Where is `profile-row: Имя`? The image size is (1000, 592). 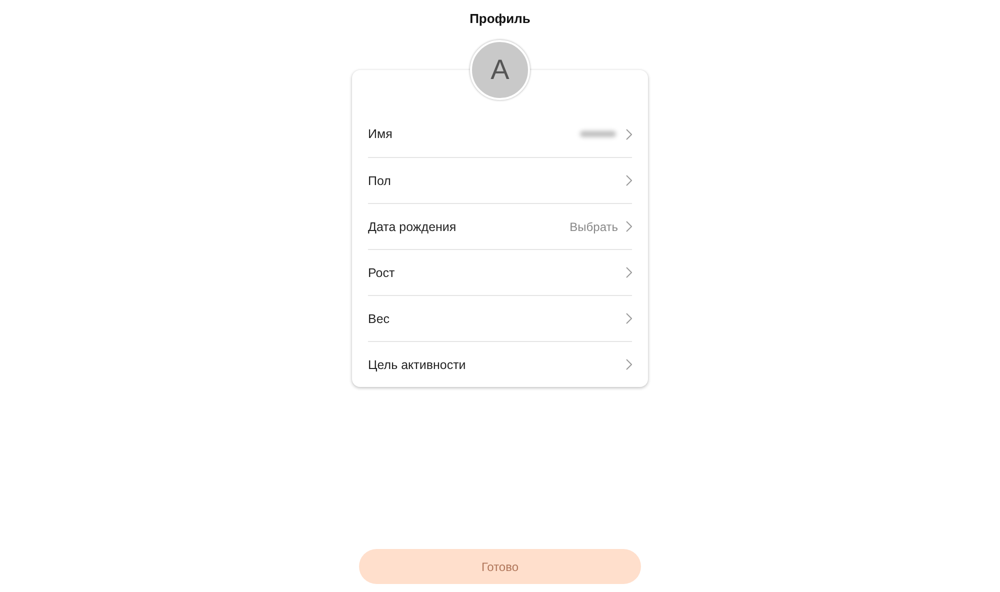
profile-row: Имя is located at coordinates (500, 134).